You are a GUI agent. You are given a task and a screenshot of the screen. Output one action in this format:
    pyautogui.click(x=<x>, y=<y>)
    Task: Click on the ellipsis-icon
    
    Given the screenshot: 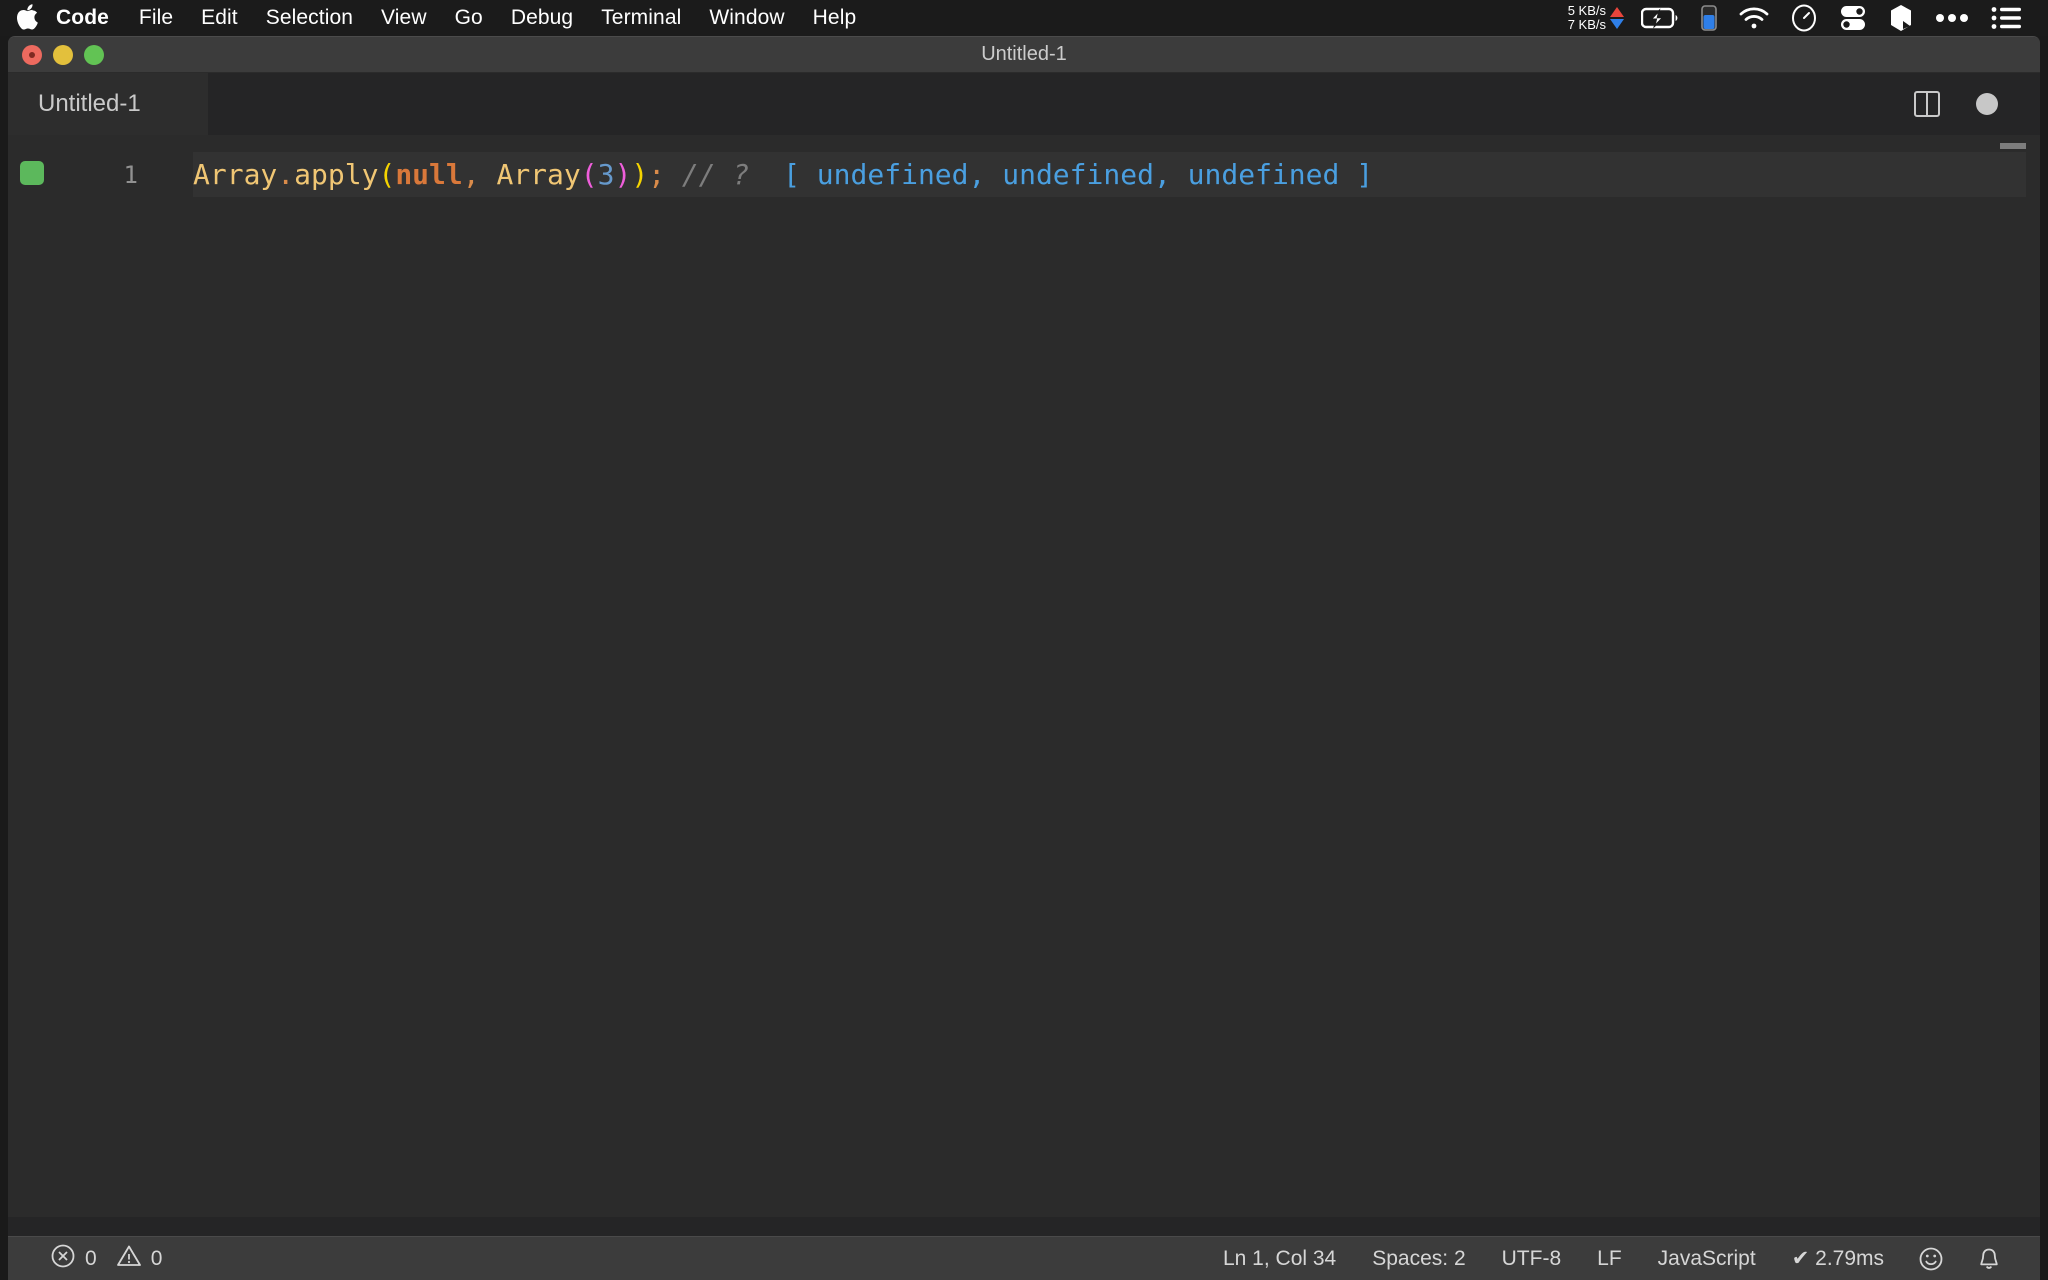 What is the action you would take?
    pyautogui.click(x=1952, y=18)
    